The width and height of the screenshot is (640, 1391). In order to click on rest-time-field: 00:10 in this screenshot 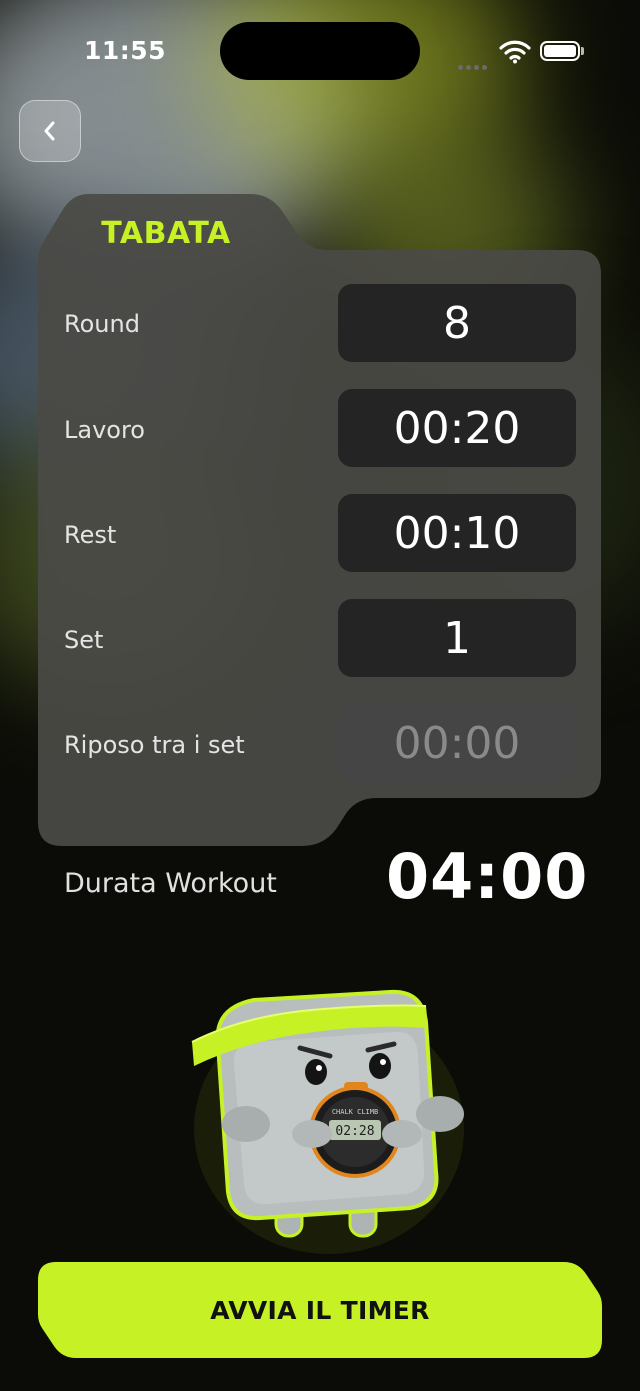, I will do `click(457, 533)`.